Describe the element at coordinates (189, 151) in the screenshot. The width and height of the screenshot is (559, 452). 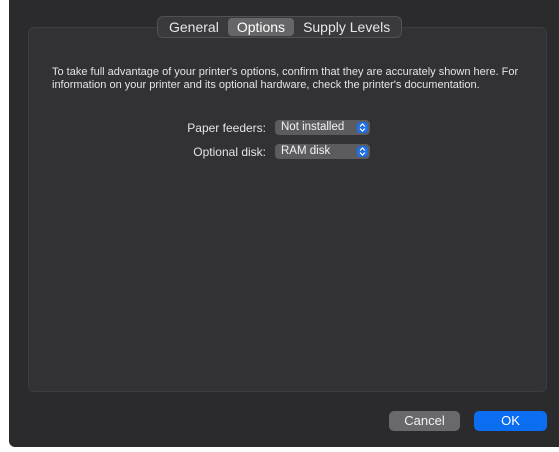
I see `optional-disk-row: Optional disk: RAM disk` at that location.